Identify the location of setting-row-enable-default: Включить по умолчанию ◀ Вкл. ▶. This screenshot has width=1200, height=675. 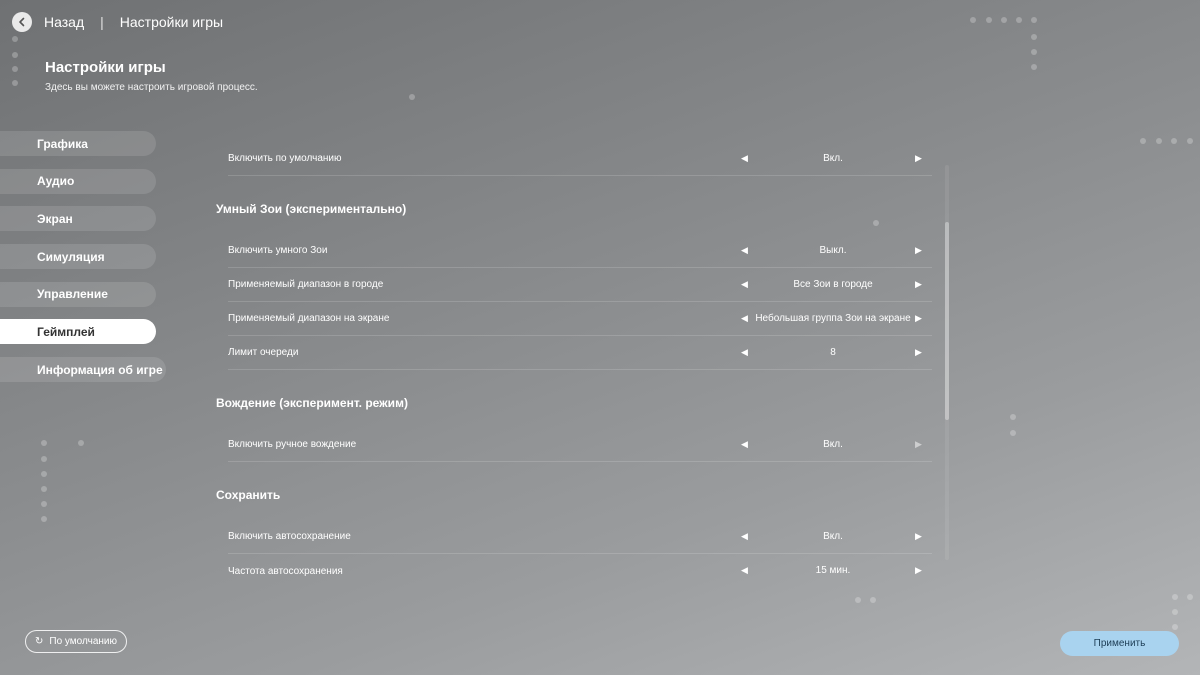
(580, 159).